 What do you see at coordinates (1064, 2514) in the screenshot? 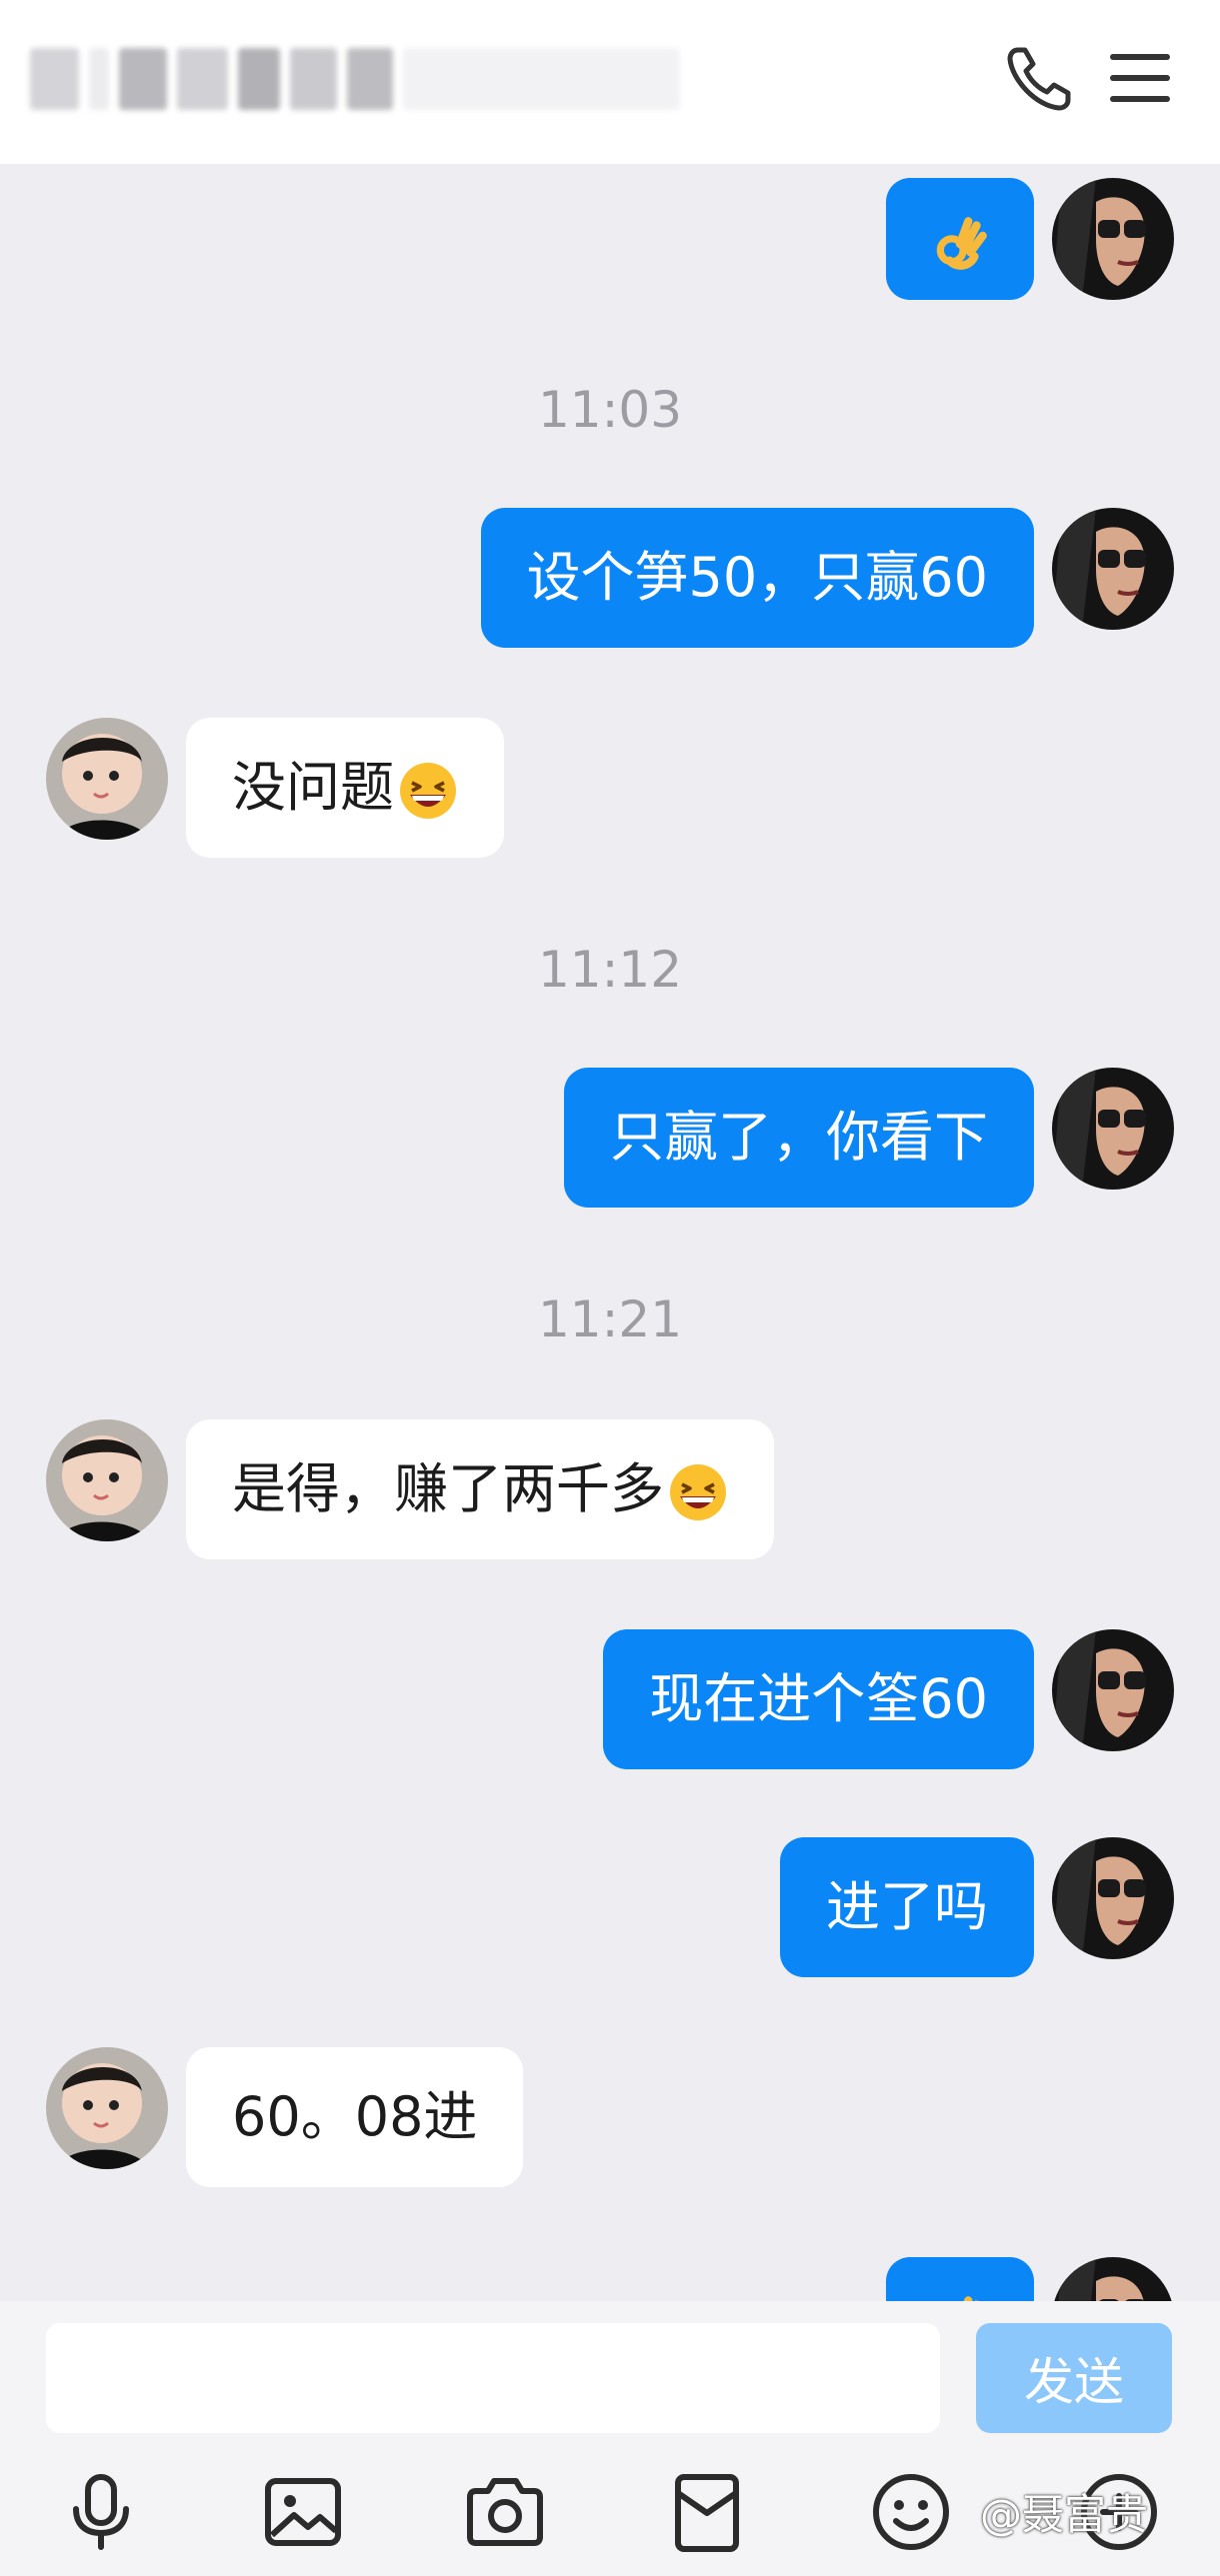
I see `watermark-text: @聂富贵` at bounding box center [1064, 2514].